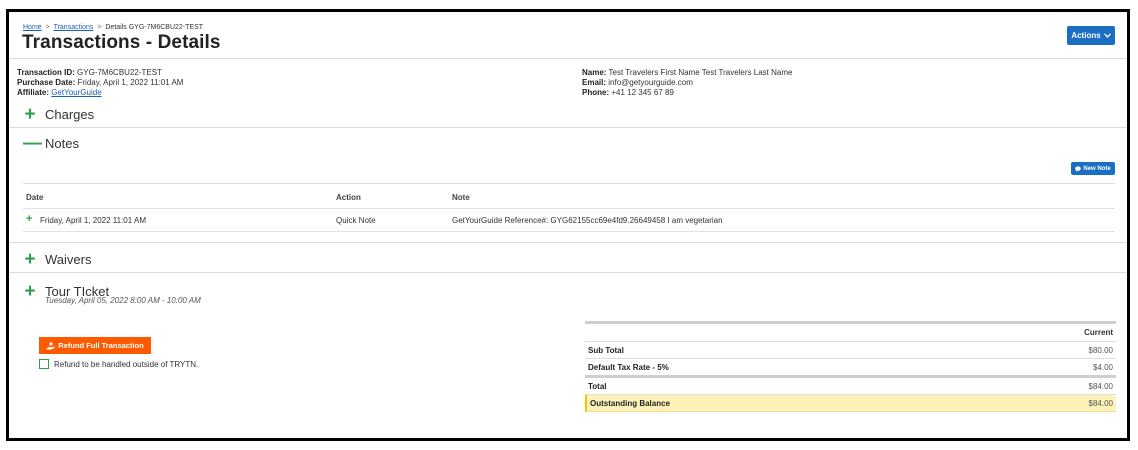  Describe the element at coordinates (569, 197) in the screenshot. I see `table-header-row: Date Action Note` at that location.